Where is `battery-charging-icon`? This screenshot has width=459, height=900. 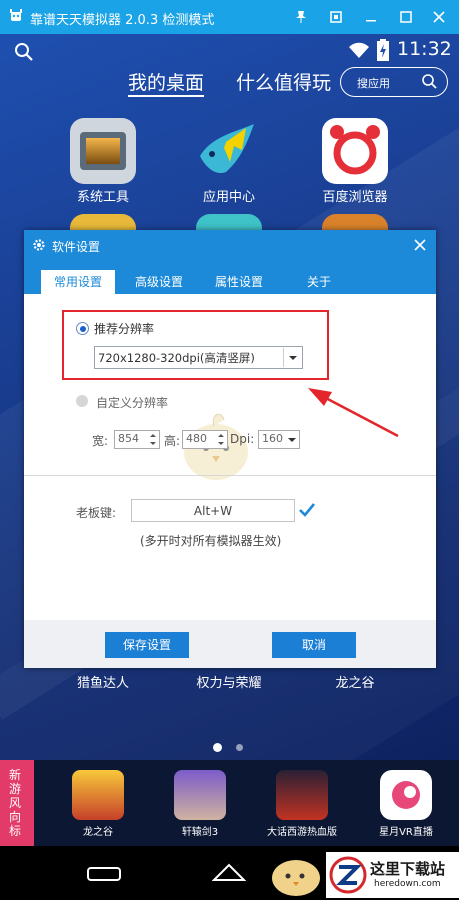 battery-charging-icon is located at coordinates (383, 50).